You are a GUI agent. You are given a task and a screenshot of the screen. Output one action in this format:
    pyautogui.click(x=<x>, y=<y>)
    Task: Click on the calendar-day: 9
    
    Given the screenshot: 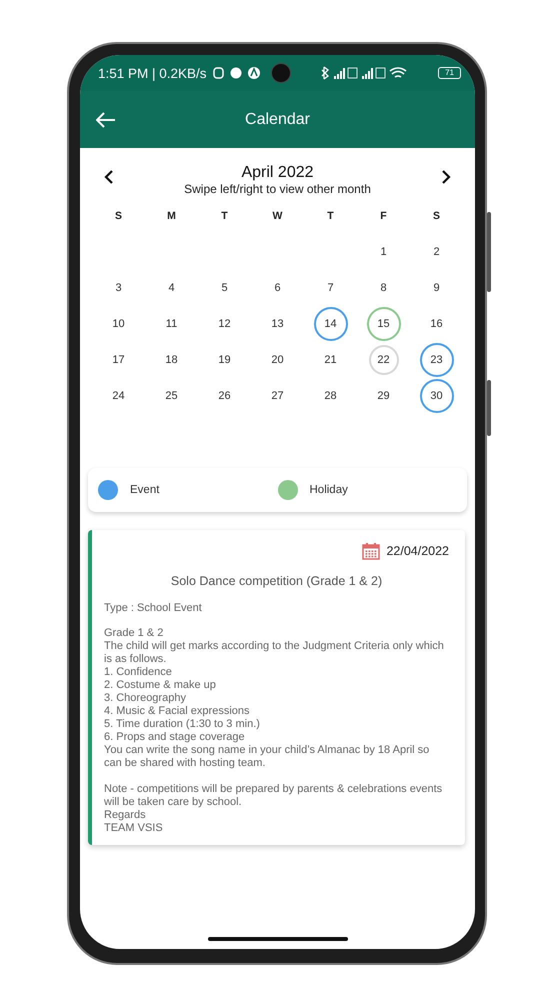 What is the action you would take?
    pyautogui.click(x=437, y=288)
    